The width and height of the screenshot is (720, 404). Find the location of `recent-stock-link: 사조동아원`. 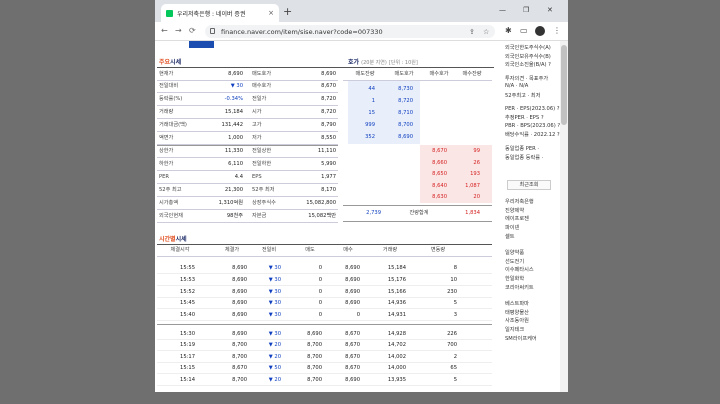

recent-stock-link: 사조동아원 is located at coordinates (517, 320).